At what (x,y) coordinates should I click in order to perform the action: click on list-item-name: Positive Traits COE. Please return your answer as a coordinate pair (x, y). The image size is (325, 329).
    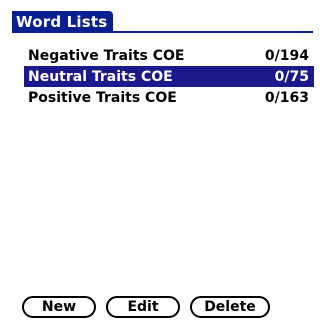
    Looking at the image, I should click on (102, 97).